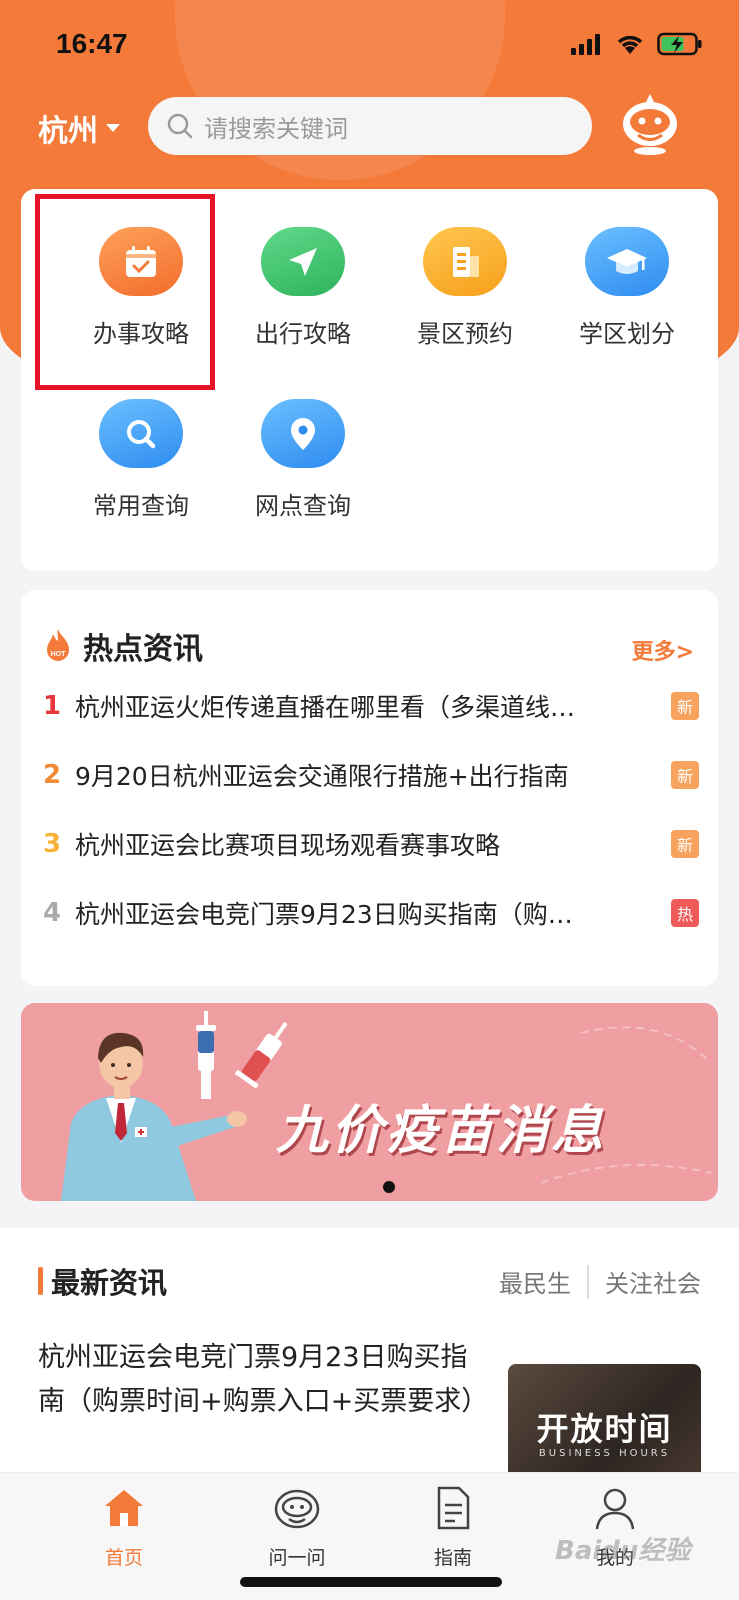 Image resolution: width=739 pixels, height=1600 pixels. I want to click on tab-home: 首页, so click(124, 1526).